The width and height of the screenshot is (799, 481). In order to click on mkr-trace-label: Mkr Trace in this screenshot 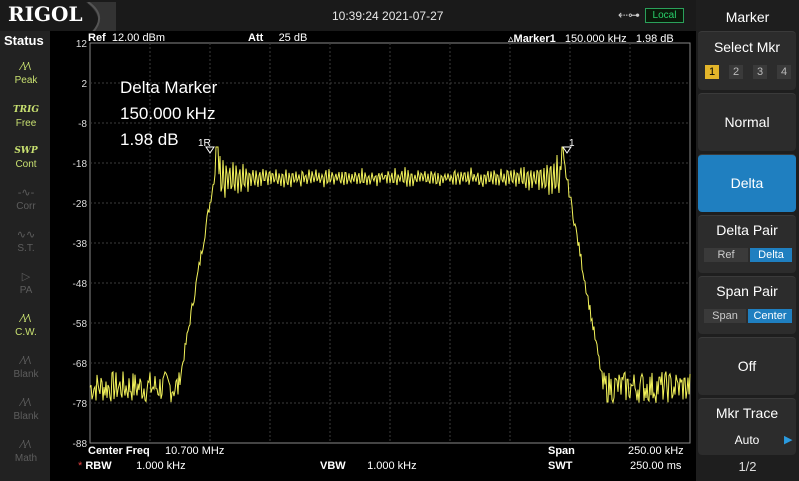, I will do `click(747, 413)`.